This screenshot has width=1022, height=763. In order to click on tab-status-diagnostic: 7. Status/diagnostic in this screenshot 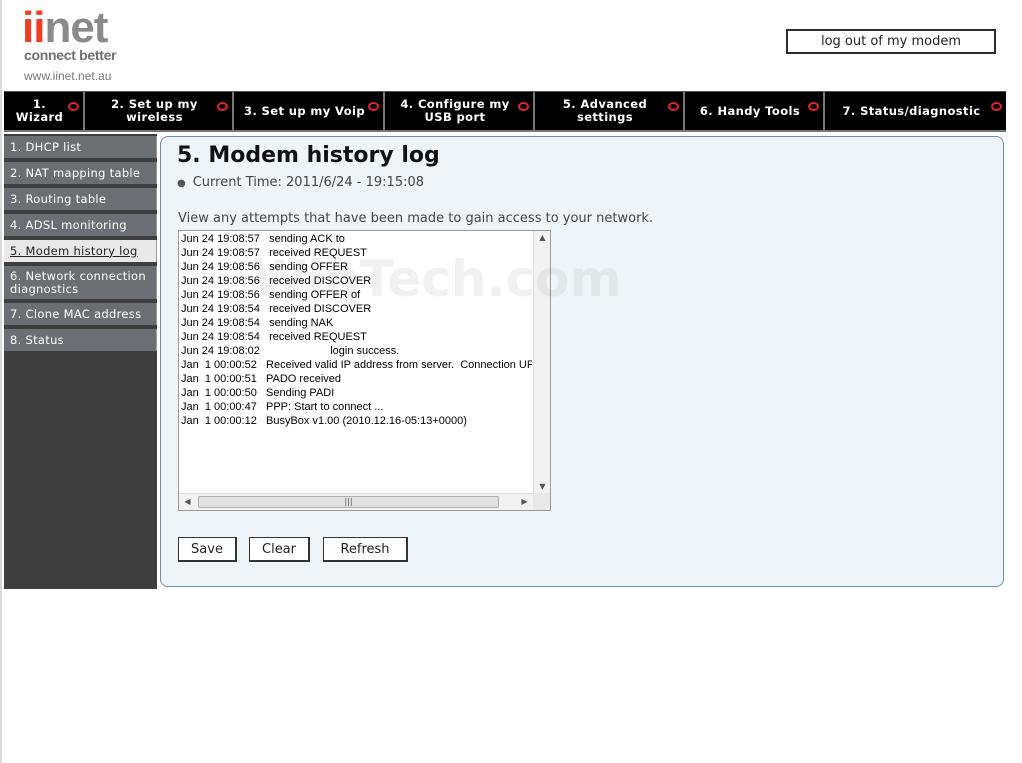, I will do `click(915, 111)`.